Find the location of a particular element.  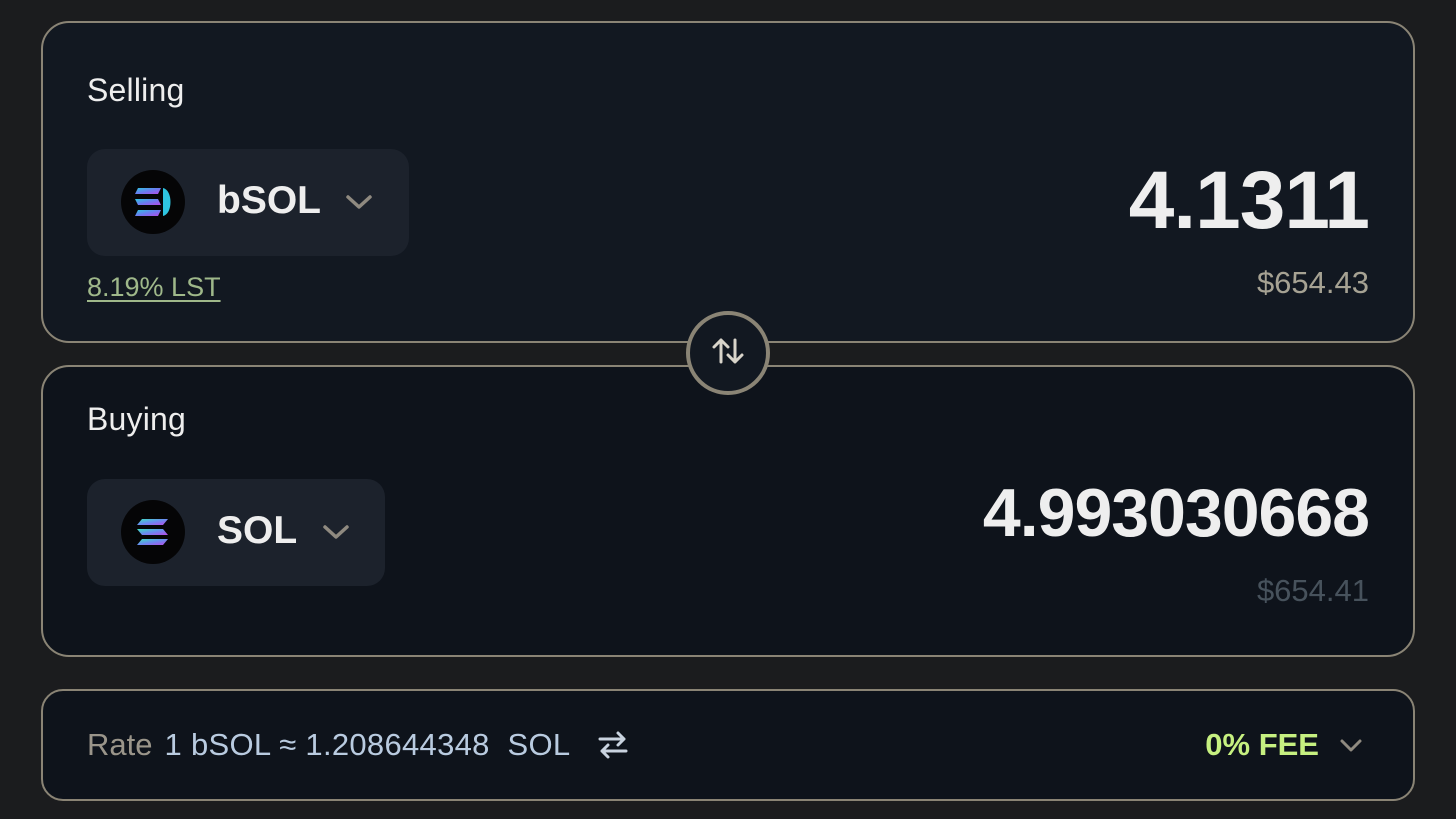

lst-apy-link: 8.19% LST is located at coordinates (154, 287).